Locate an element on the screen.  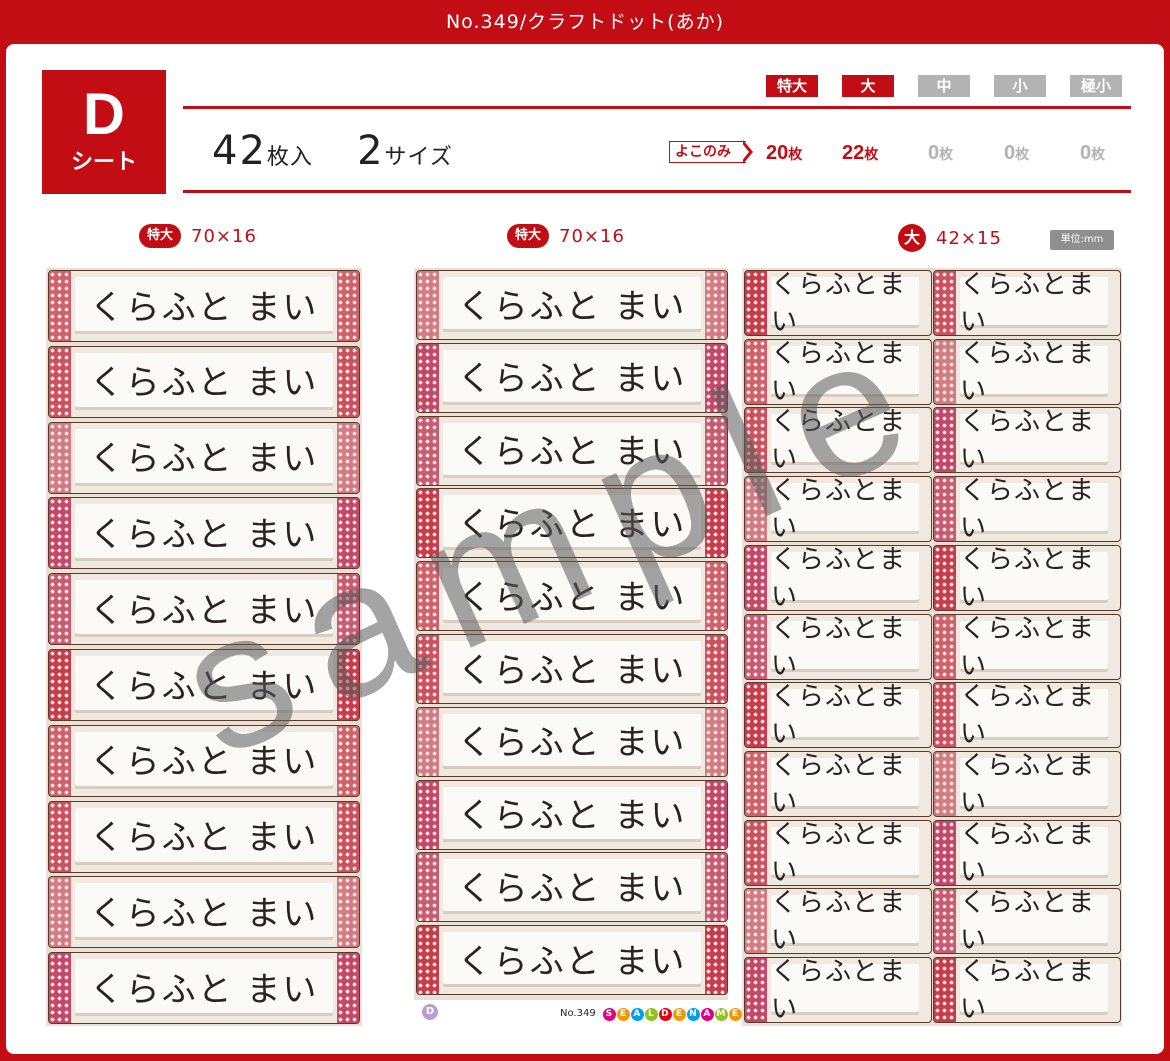
divider-bottom is located at coordinates (657, 191).